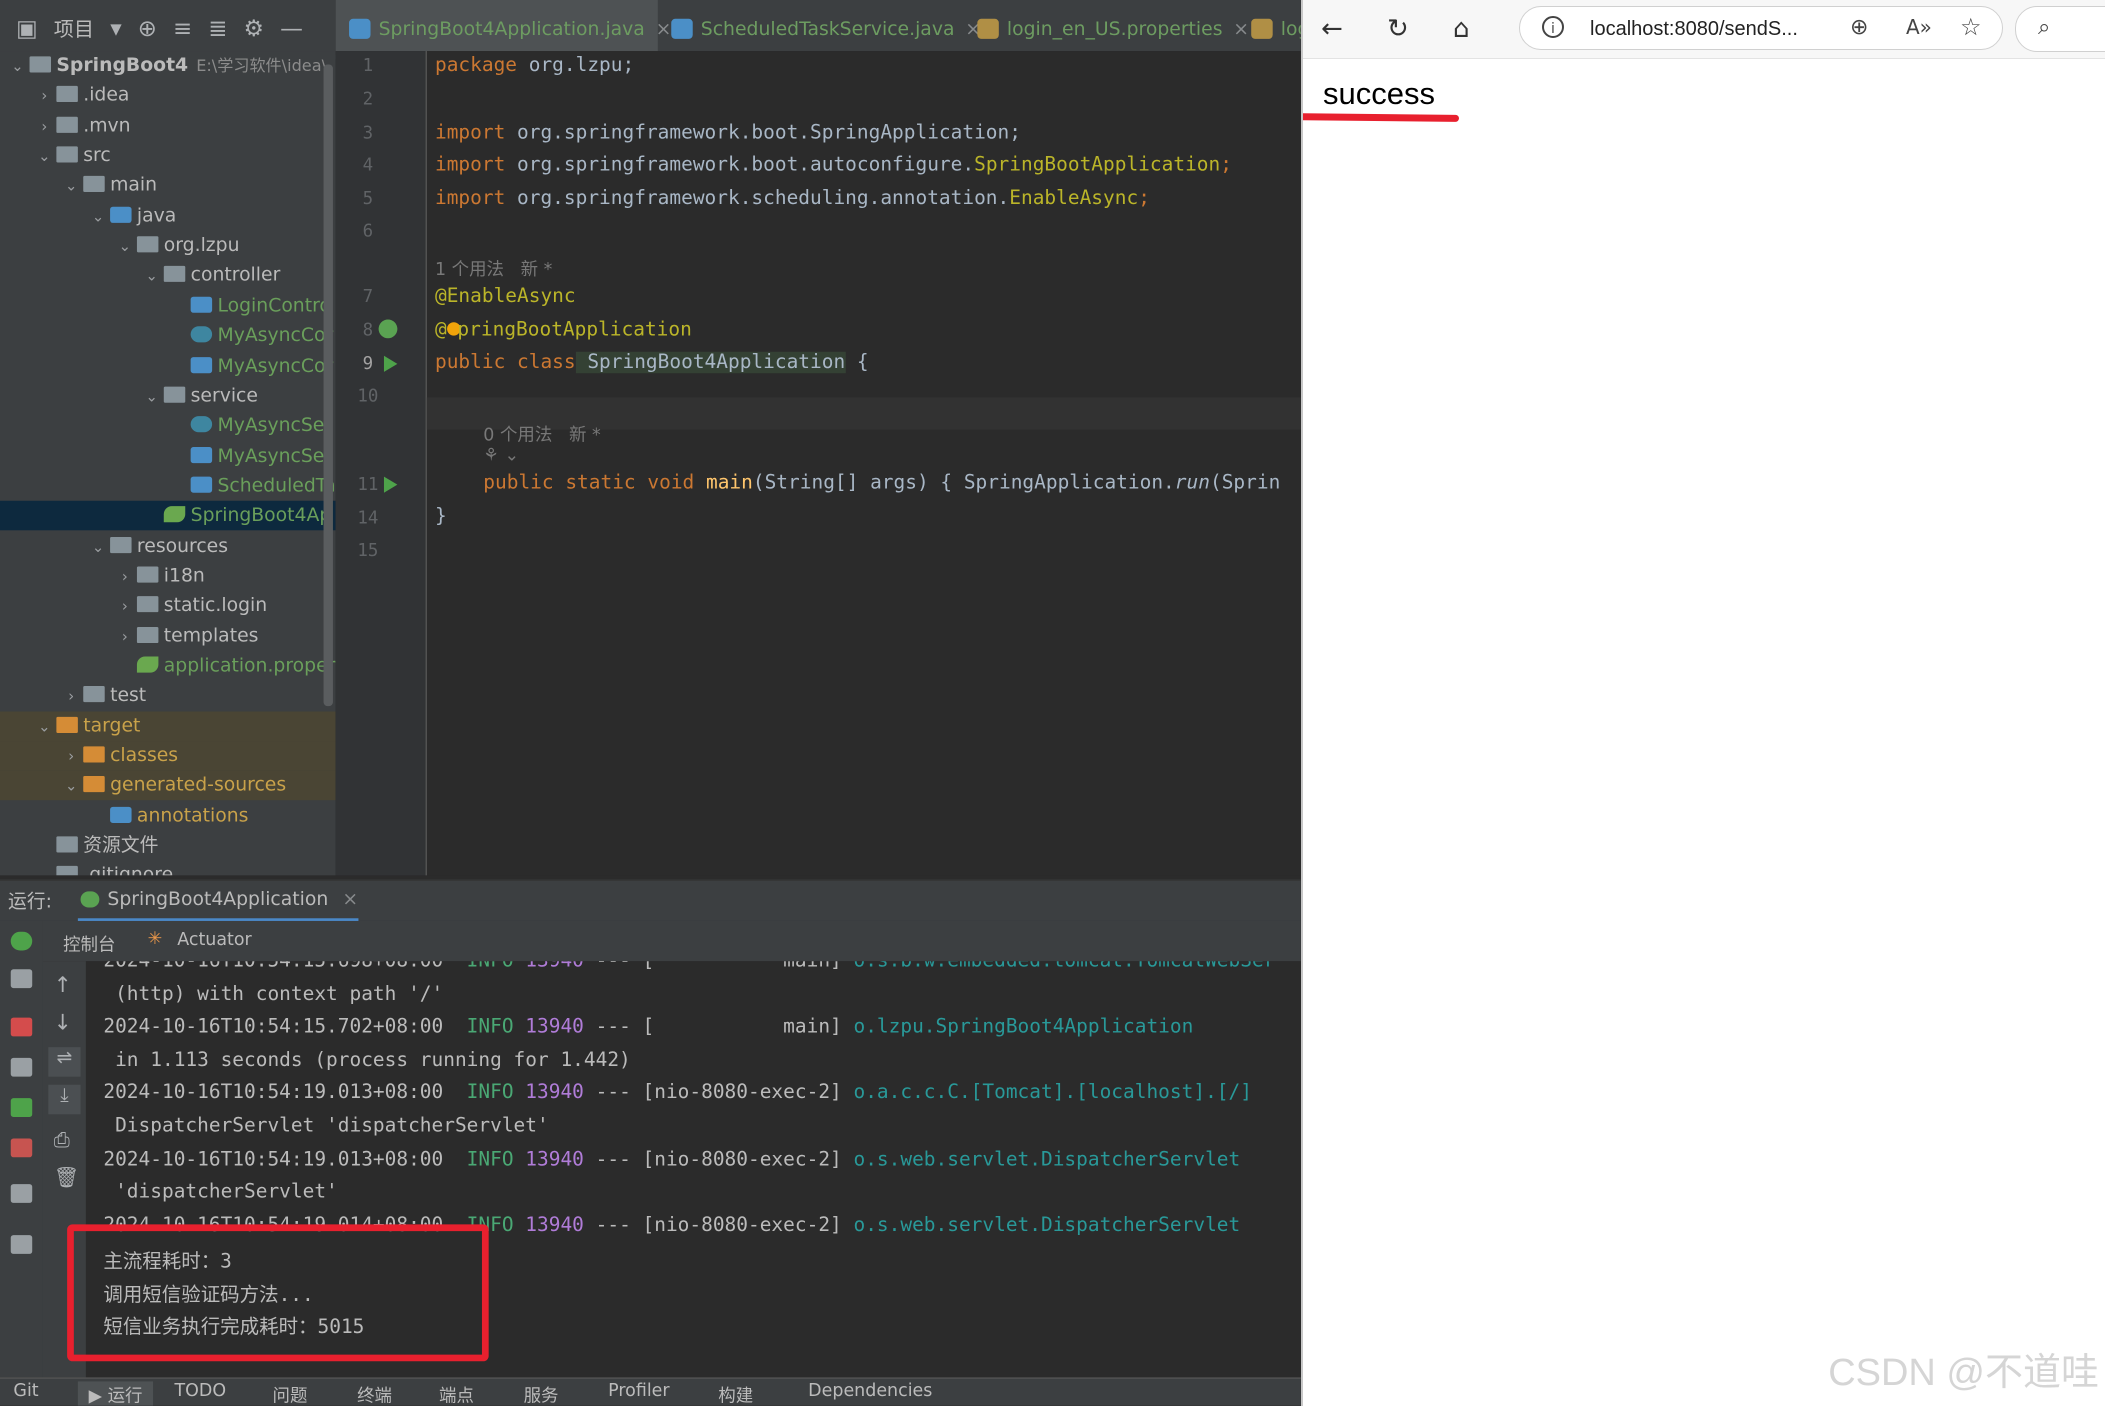 This screenshot has height=1406, width=2105. What do you see at coordinates (388, 329) in the screenshot?
I see `spring-bean-icon` at bounding box center [388, 329].